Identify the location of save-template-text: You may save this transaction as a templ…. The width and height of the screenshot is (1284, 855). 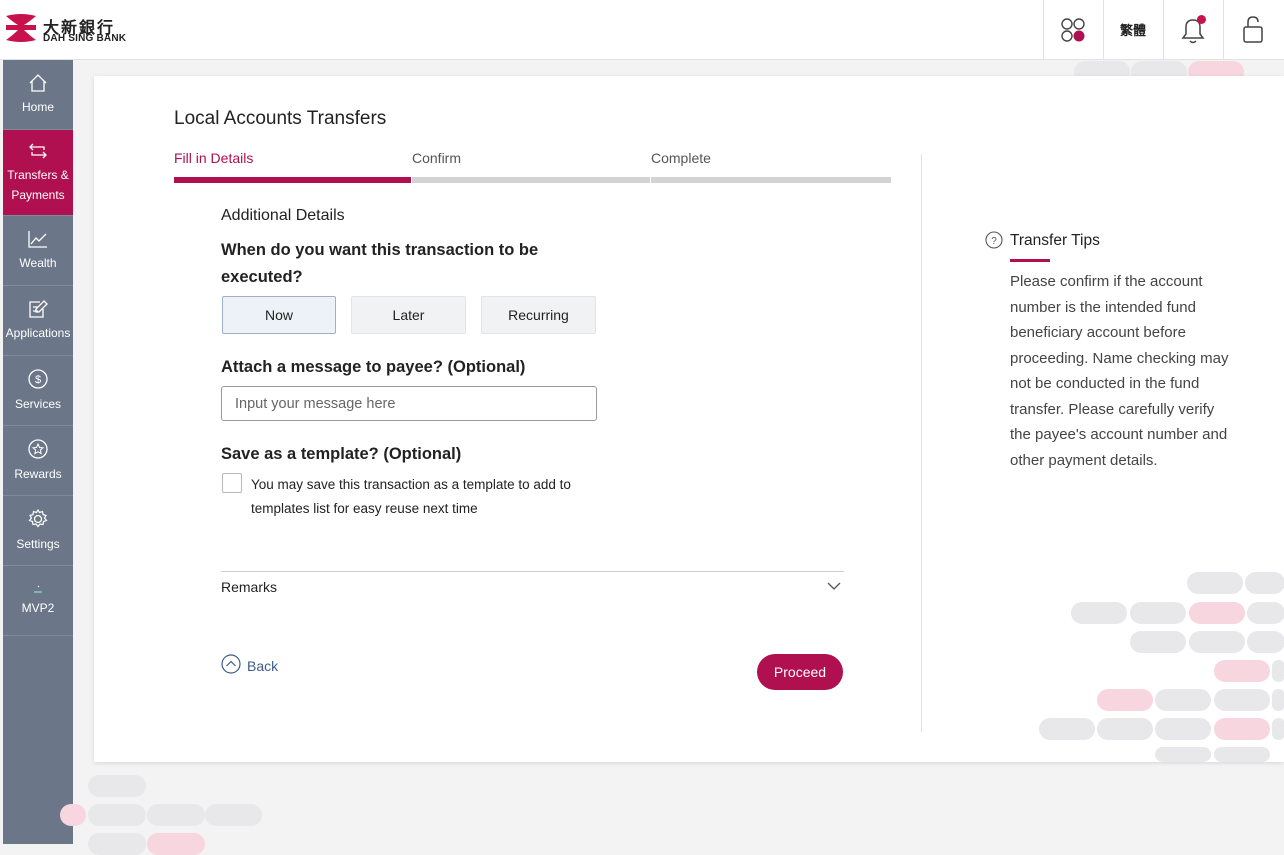
(411, 496).